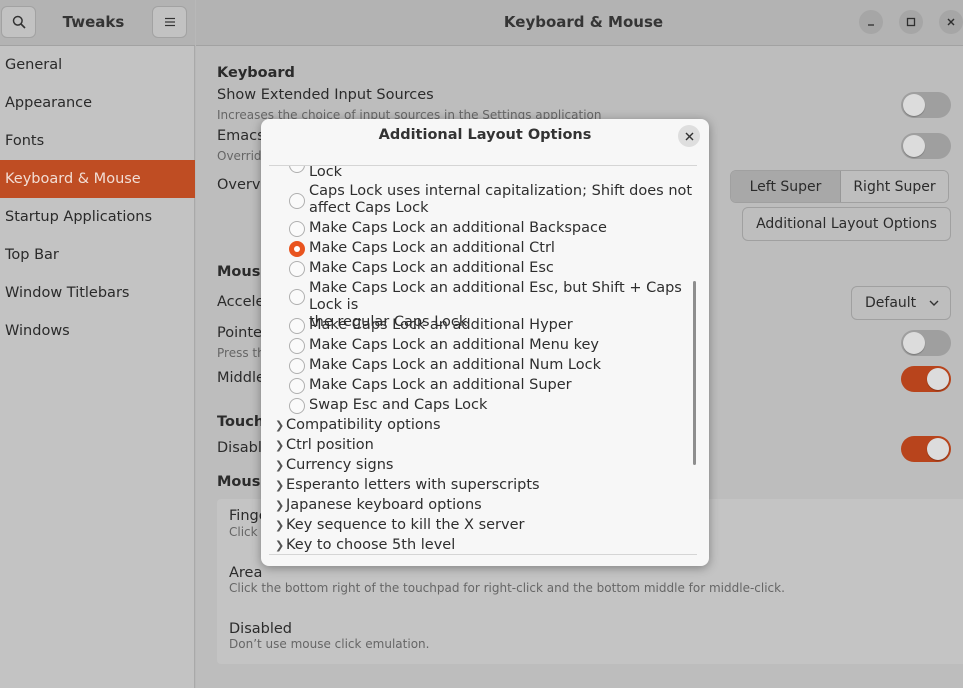 This screenshot has height=688, width=963. Describe the element at coordinates (358, 425) in the screenshot. I see `category-compatibility: ❯ Compatibility options` at that location.